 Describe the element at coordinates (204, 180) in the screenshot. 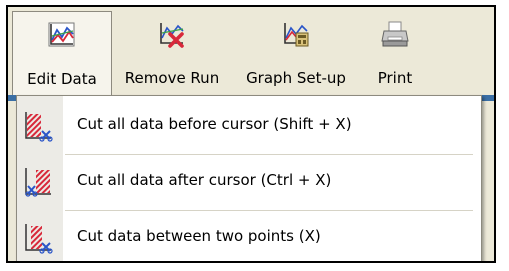

I see `menu-item-label: Cut all data after cursor (Ctrl + X)` at that location.